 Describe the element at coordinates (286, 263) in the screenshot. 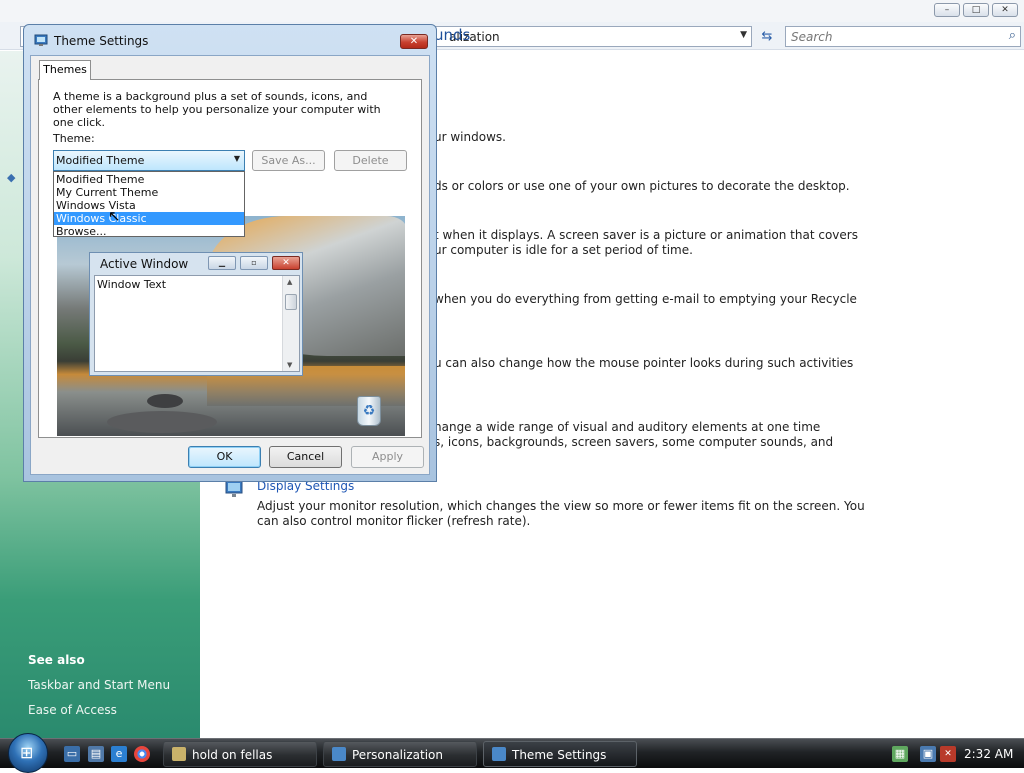

I see `preview-close-icon: ✕` at that location.